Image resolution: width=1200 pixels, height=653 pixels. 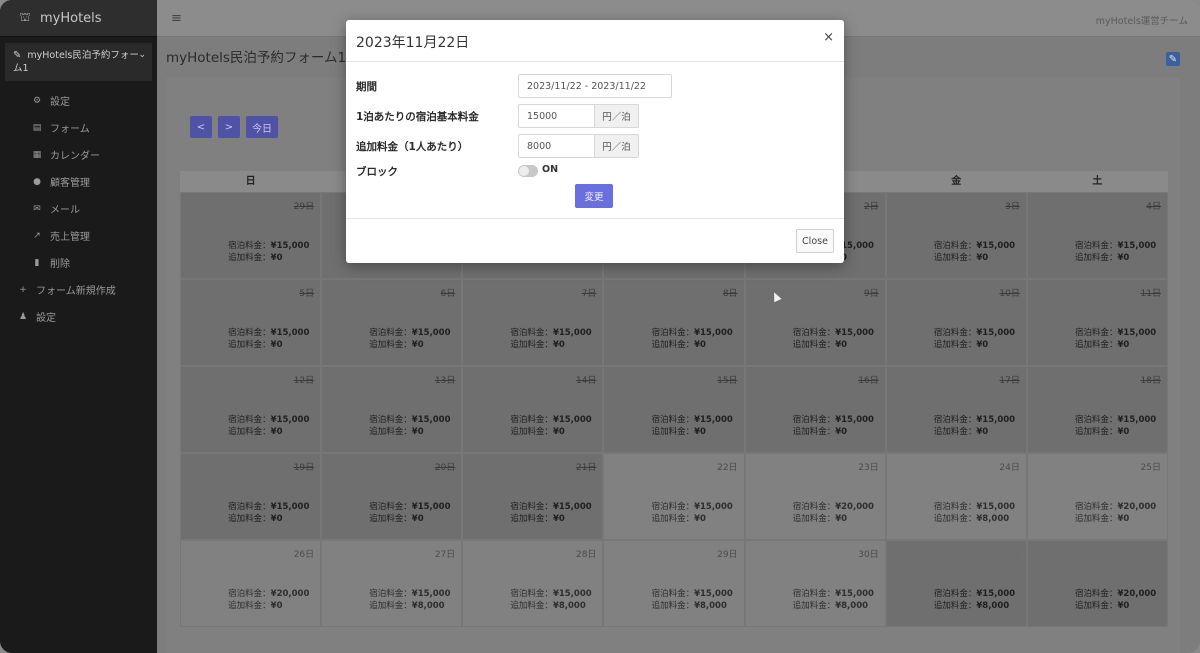 I want to click on calendar-day-cell: 8日 宿泊料金：¥15,000 追加料金：¥0, so click(x=674, y=322).